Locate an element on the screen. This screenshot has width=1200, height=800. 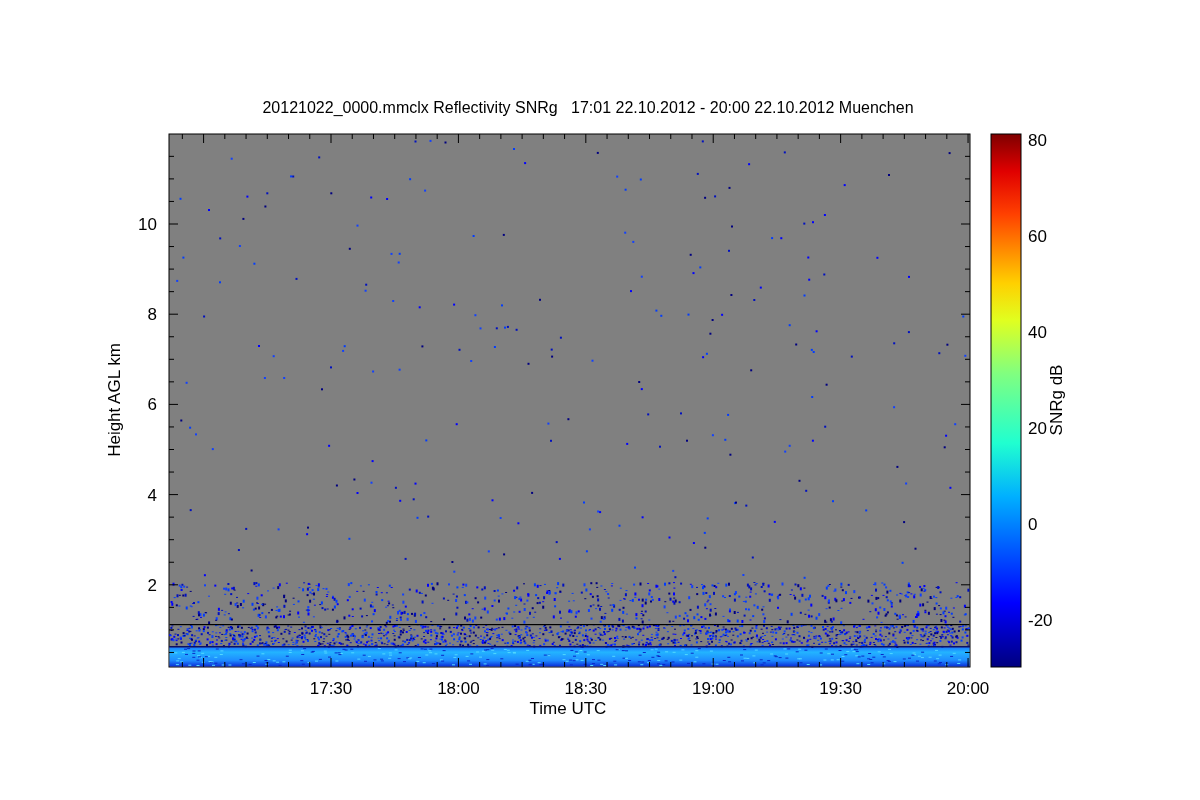
x-tick-label: 20:00 is located at coordinates (968, 688).